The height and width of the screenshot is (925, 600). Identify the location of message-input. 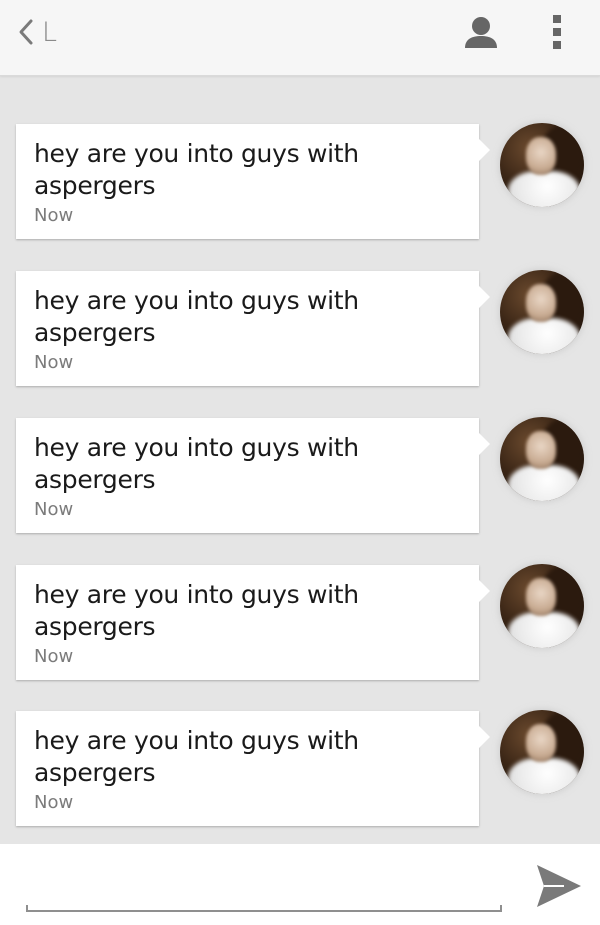
(264, 880).